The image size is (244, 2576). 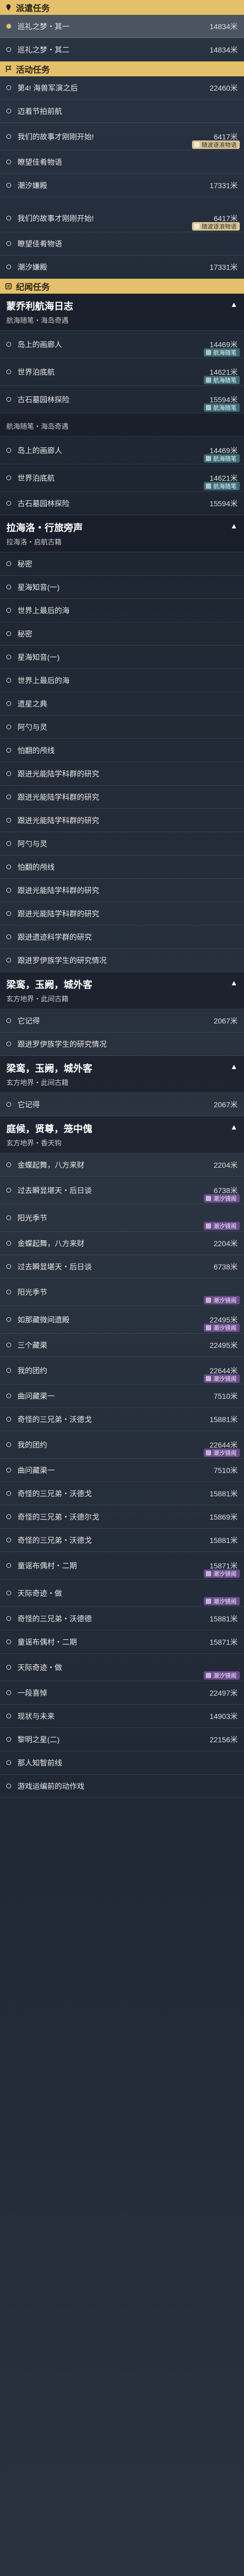 What do you see at coordinates (45, 528) in the screenshot?
I see `quest-group-title: 拉海洛・行旅旁声` at bounding box center [45, 528].